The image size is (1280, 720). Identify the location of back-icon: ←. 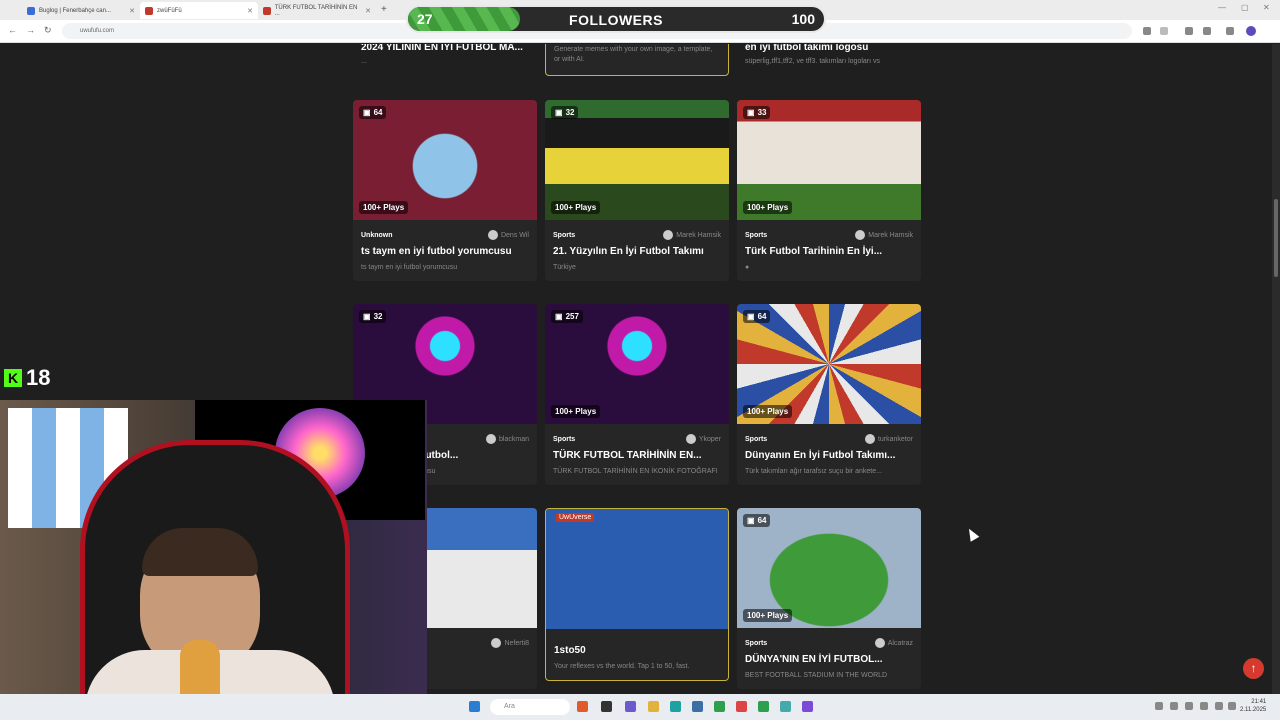
(12, 30).